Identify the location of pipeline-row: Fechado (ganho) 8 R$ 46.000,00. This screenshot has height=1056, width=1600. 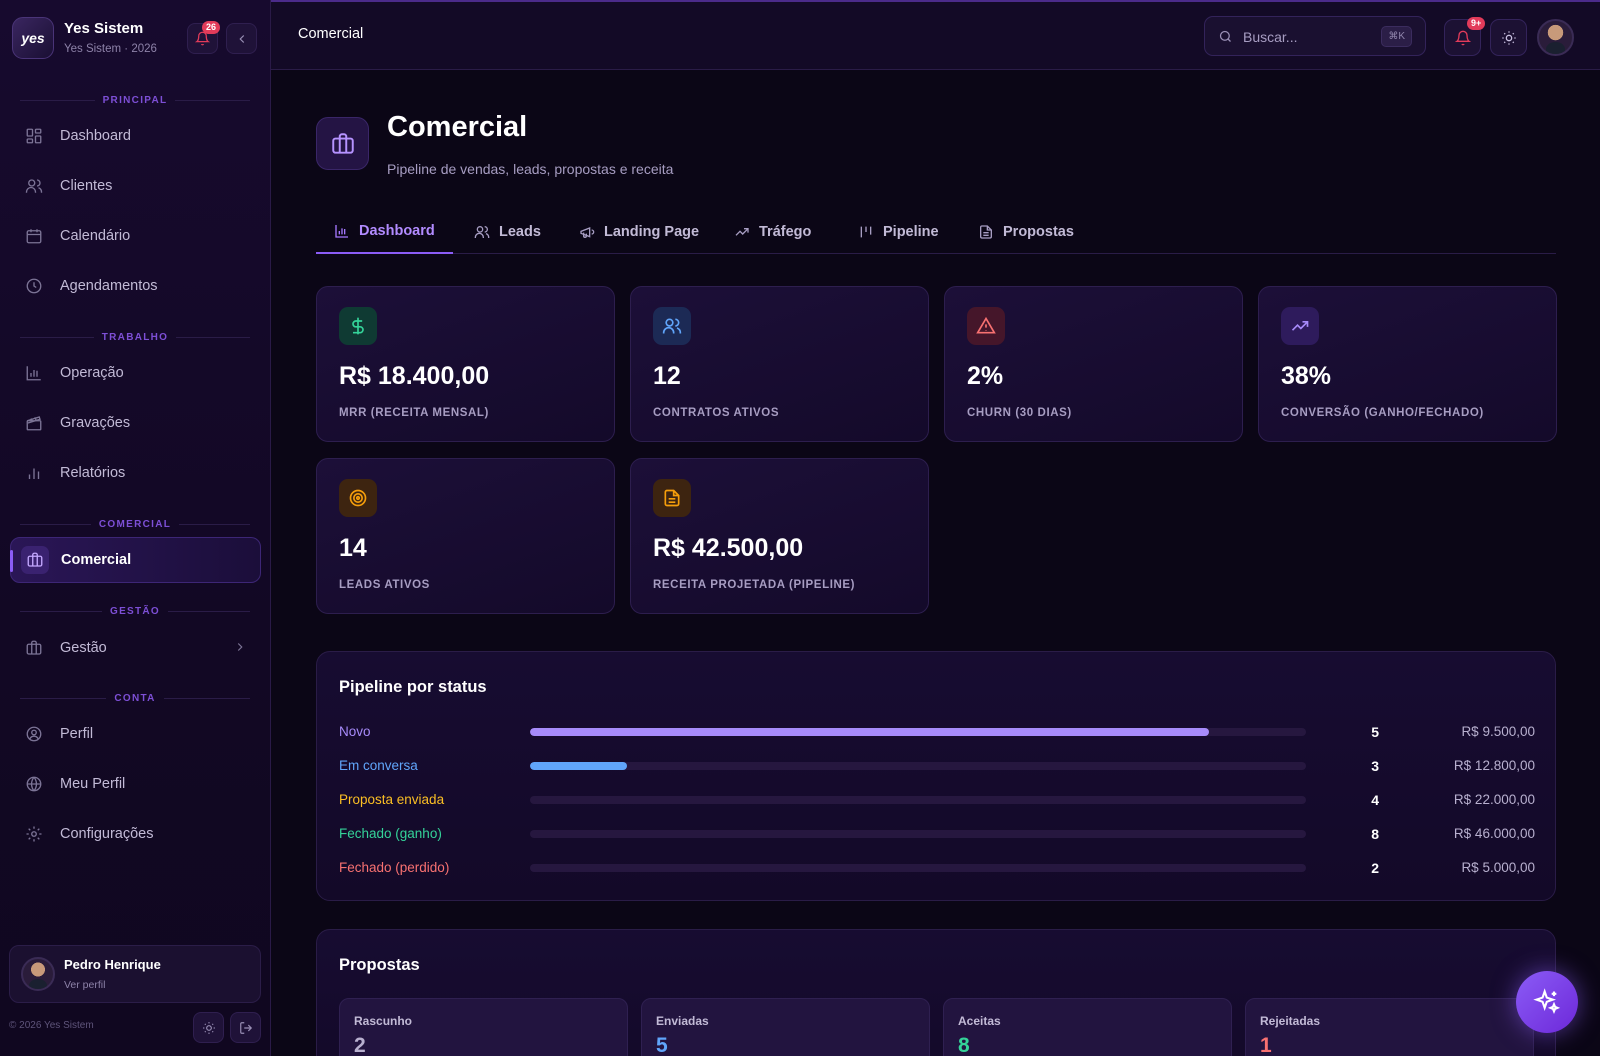
(937, 834).